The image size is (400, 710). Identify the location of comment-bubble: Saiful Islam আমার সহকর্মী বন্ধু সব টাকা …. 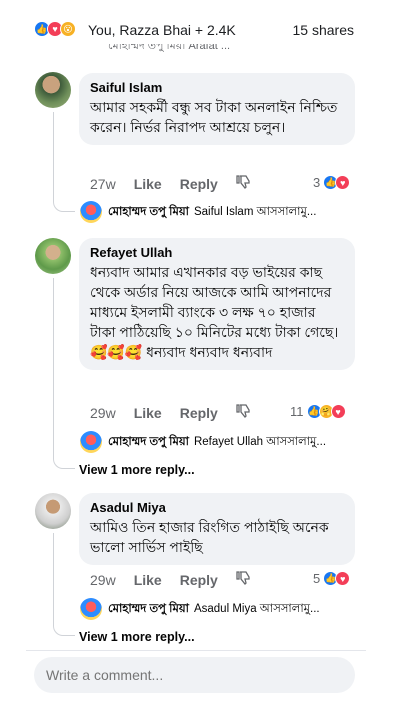
(217, 109).